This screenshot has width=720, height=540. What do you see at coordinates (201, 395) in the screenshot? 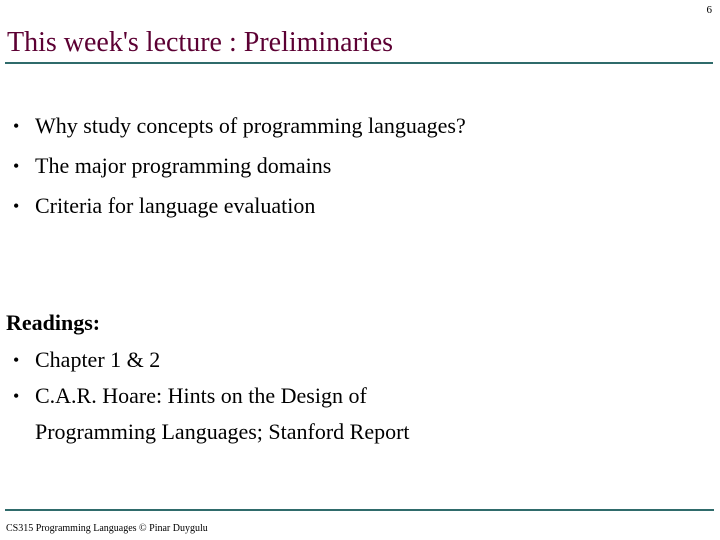
I see `list-item-label: C.A.R. Hoare: Hints on the Design of` at bounding box center [201, 395].